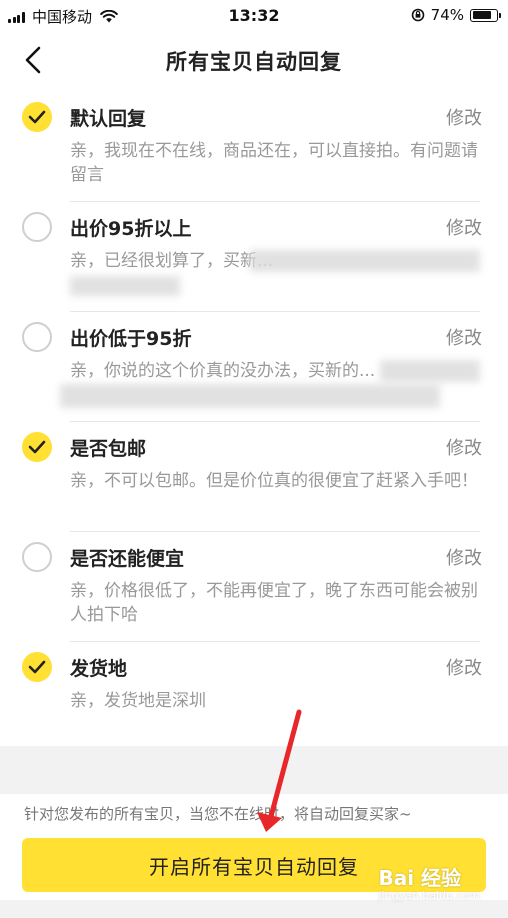 This screenshot has width=508, height=918. Describe the element at coordinates (108, 449) in the screenshot. I see `reply-title: 是否包邮` at that location.